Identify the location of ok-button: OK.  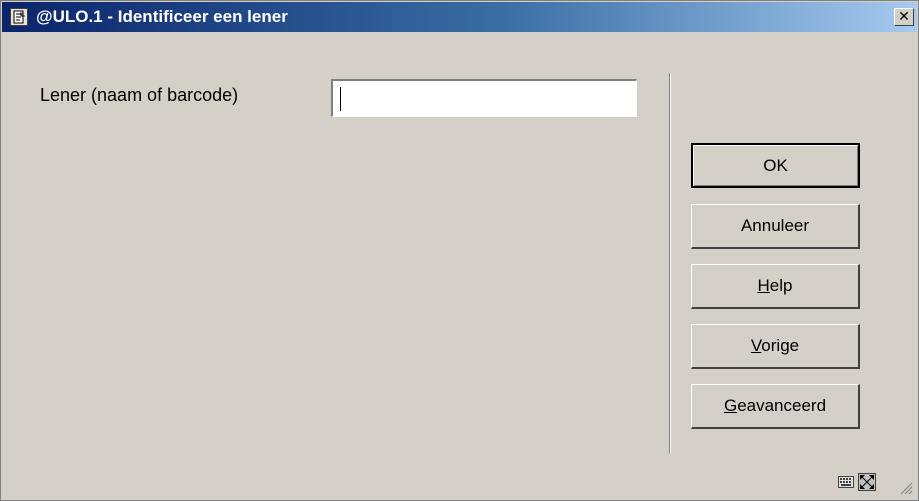
(775, 165).